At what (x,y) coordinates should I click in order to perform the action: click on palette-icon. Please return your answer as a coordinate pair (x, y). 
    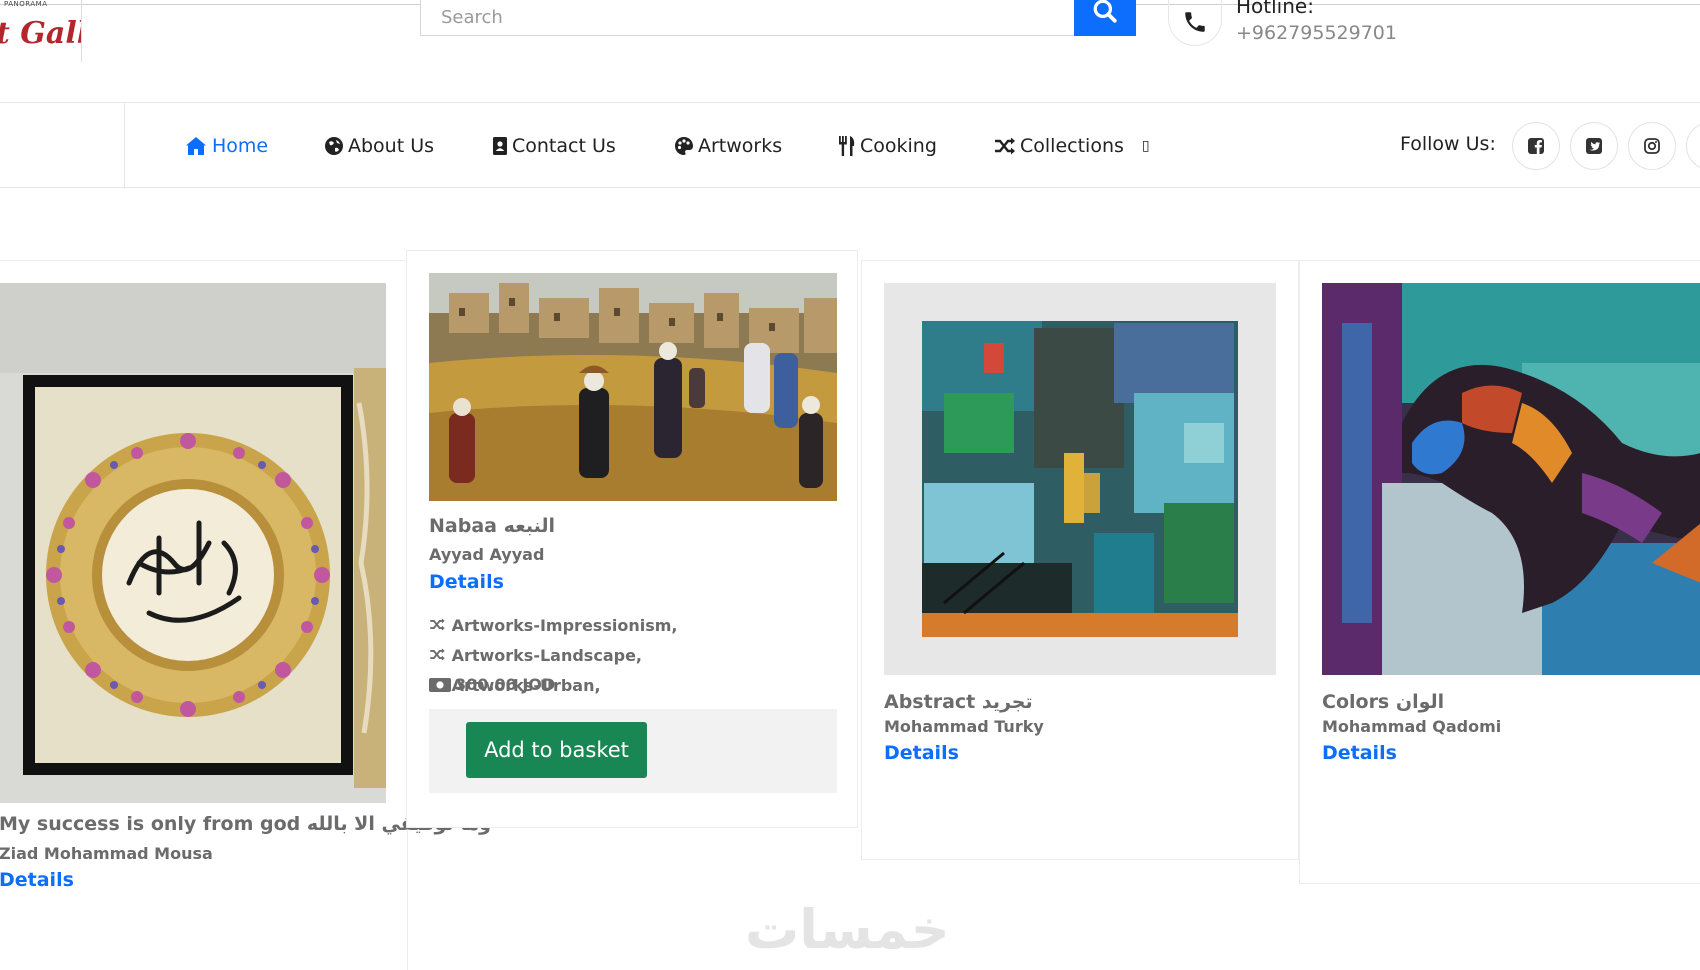
    Looking at the image, I should click on (684, 146).